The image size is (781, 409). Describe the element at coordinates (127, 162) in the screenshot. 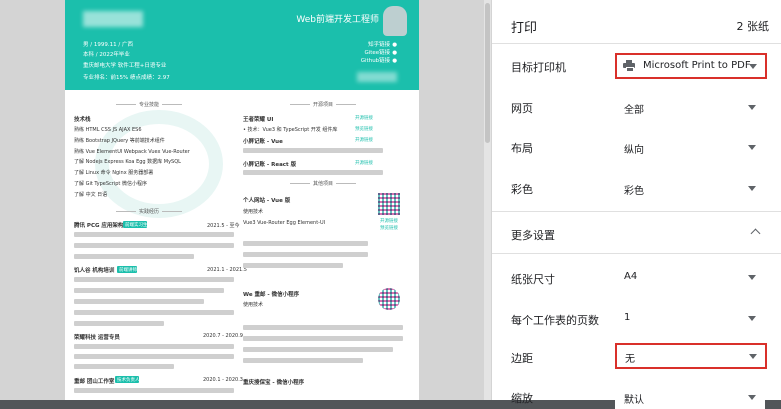

I see `skill-line: 了解 Nodejs Express Koa Egg 数据库 MySQL` at that location.